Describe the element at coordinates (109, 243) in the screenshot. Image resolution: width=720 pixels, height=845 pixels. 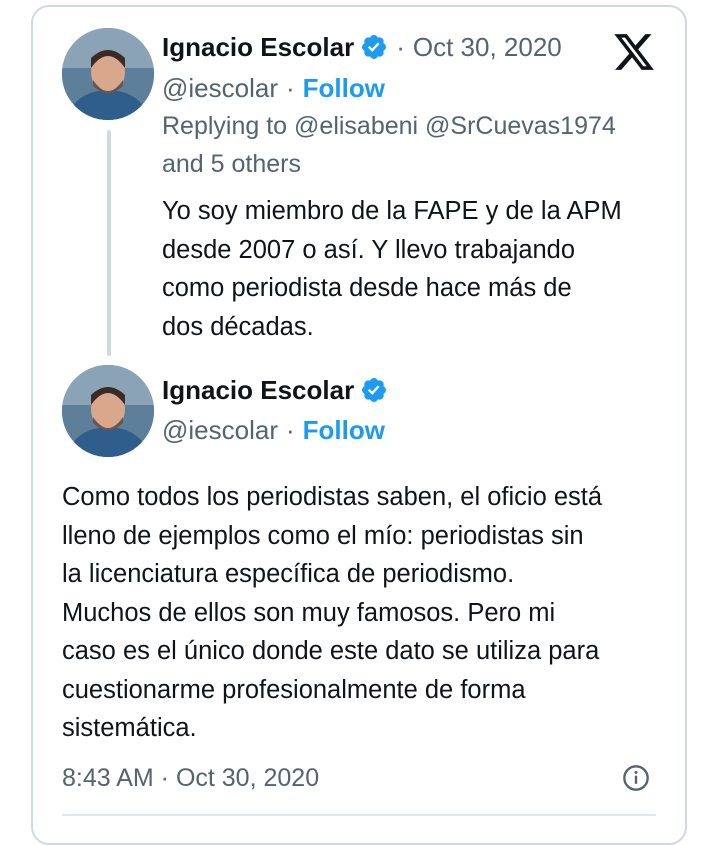
I see `thread-connector` at that location.